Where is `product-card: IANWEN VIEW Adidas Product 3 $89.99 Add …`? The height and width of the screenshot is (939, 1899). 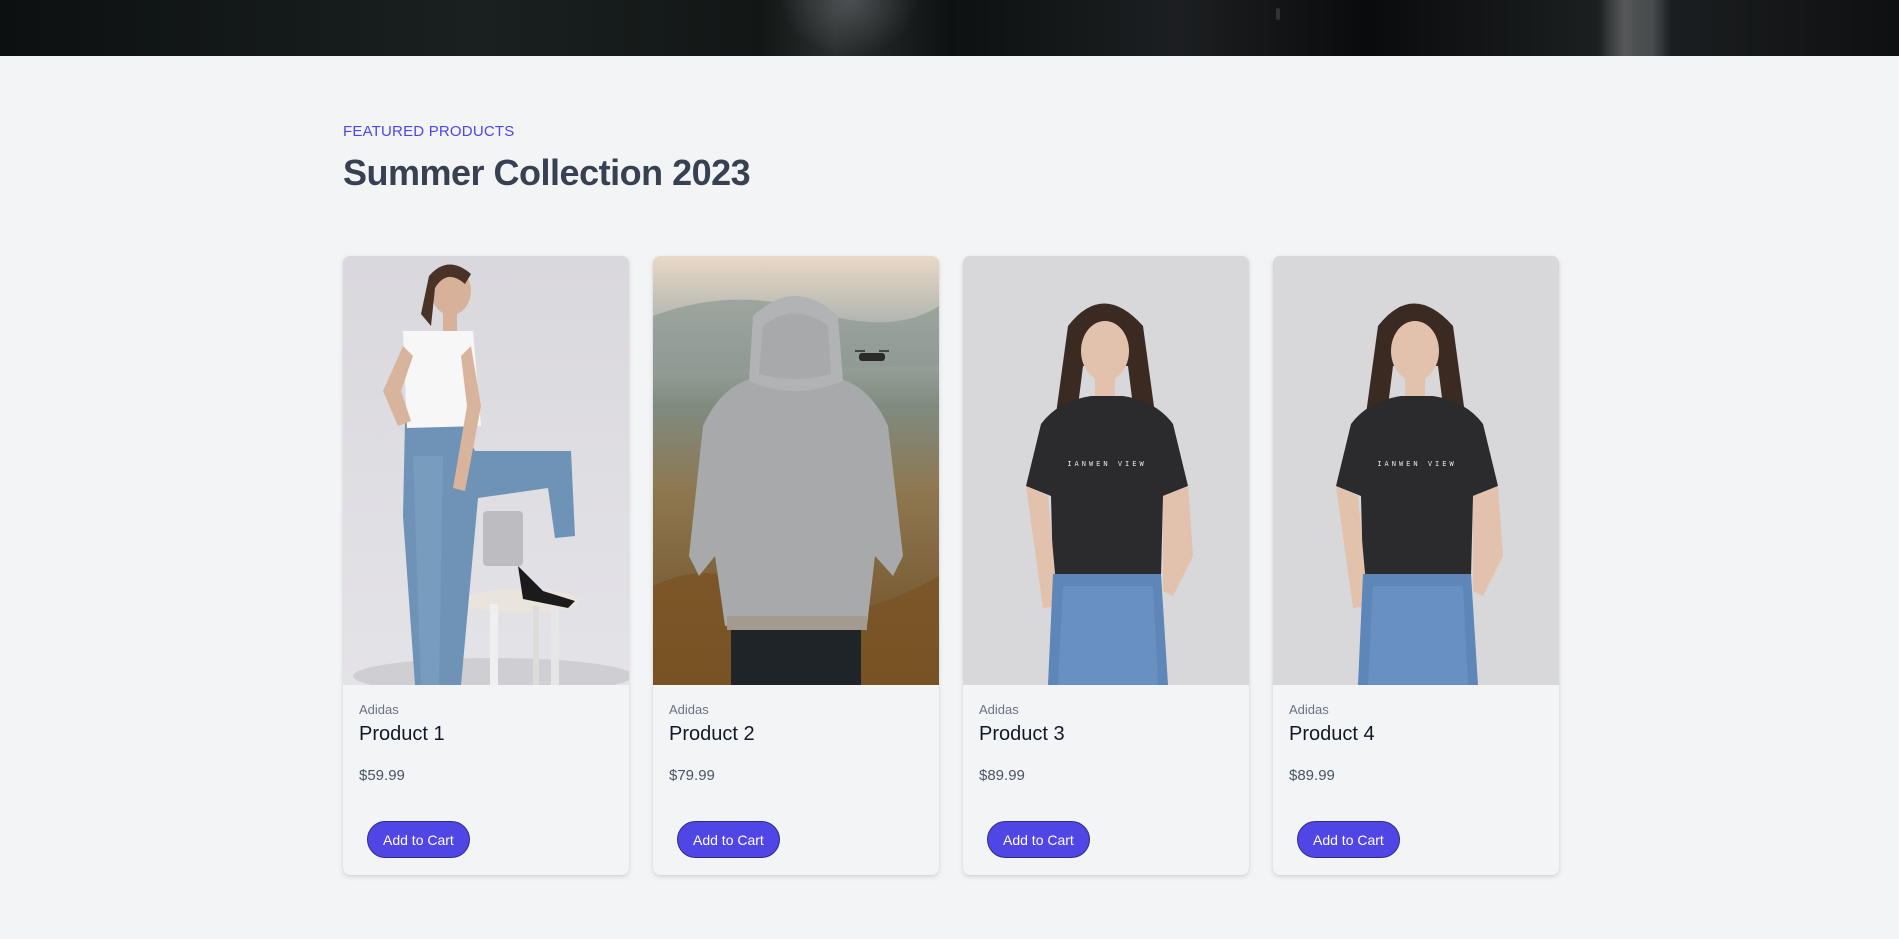 product-card: IANWEN VIEW Adidas Product 3 $89.99 Add … is located at coordinates (1106, 565).